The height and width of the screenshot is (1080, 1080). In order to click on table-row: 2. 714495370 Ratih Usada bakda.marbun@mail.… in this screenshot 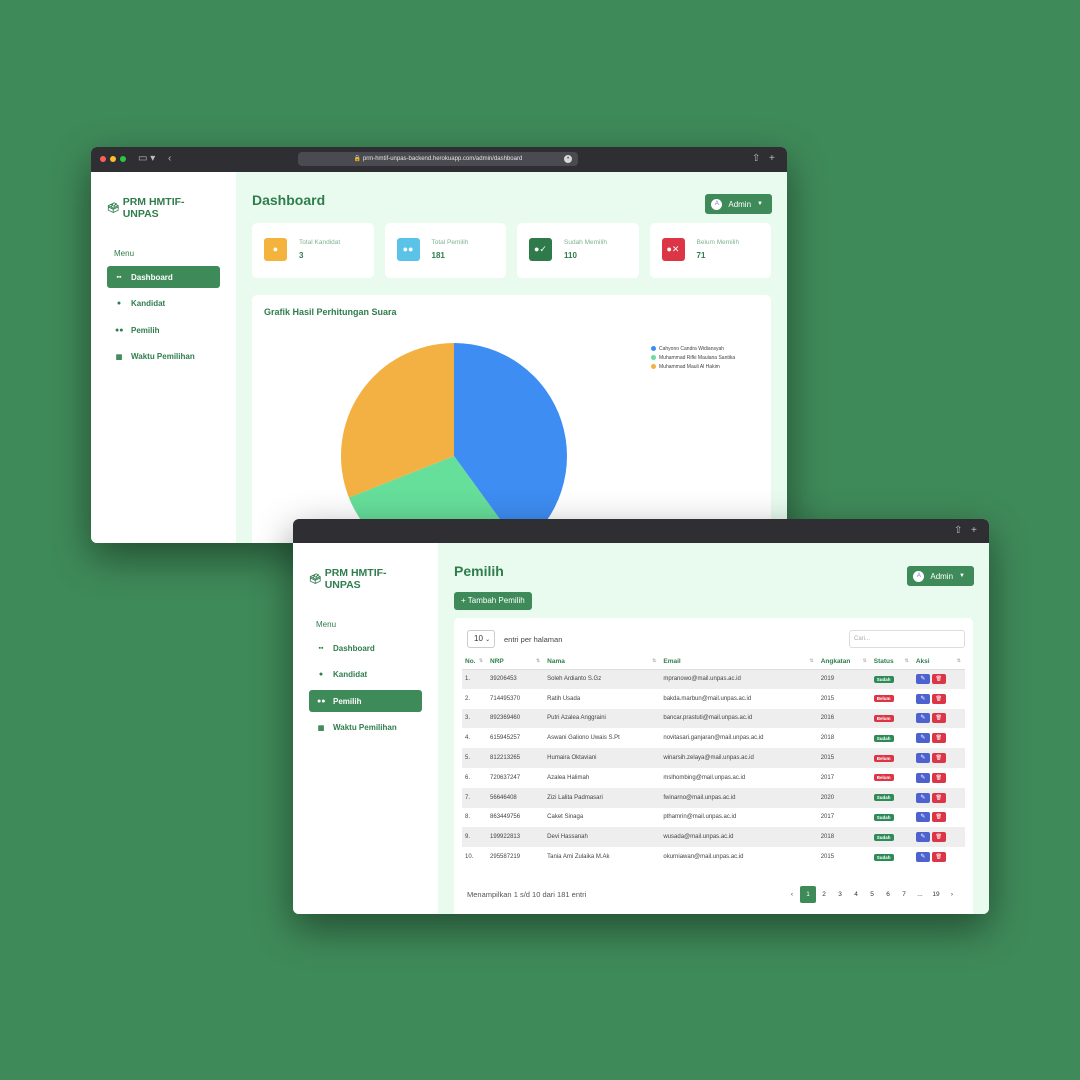, I will do `click(713, 699)`.